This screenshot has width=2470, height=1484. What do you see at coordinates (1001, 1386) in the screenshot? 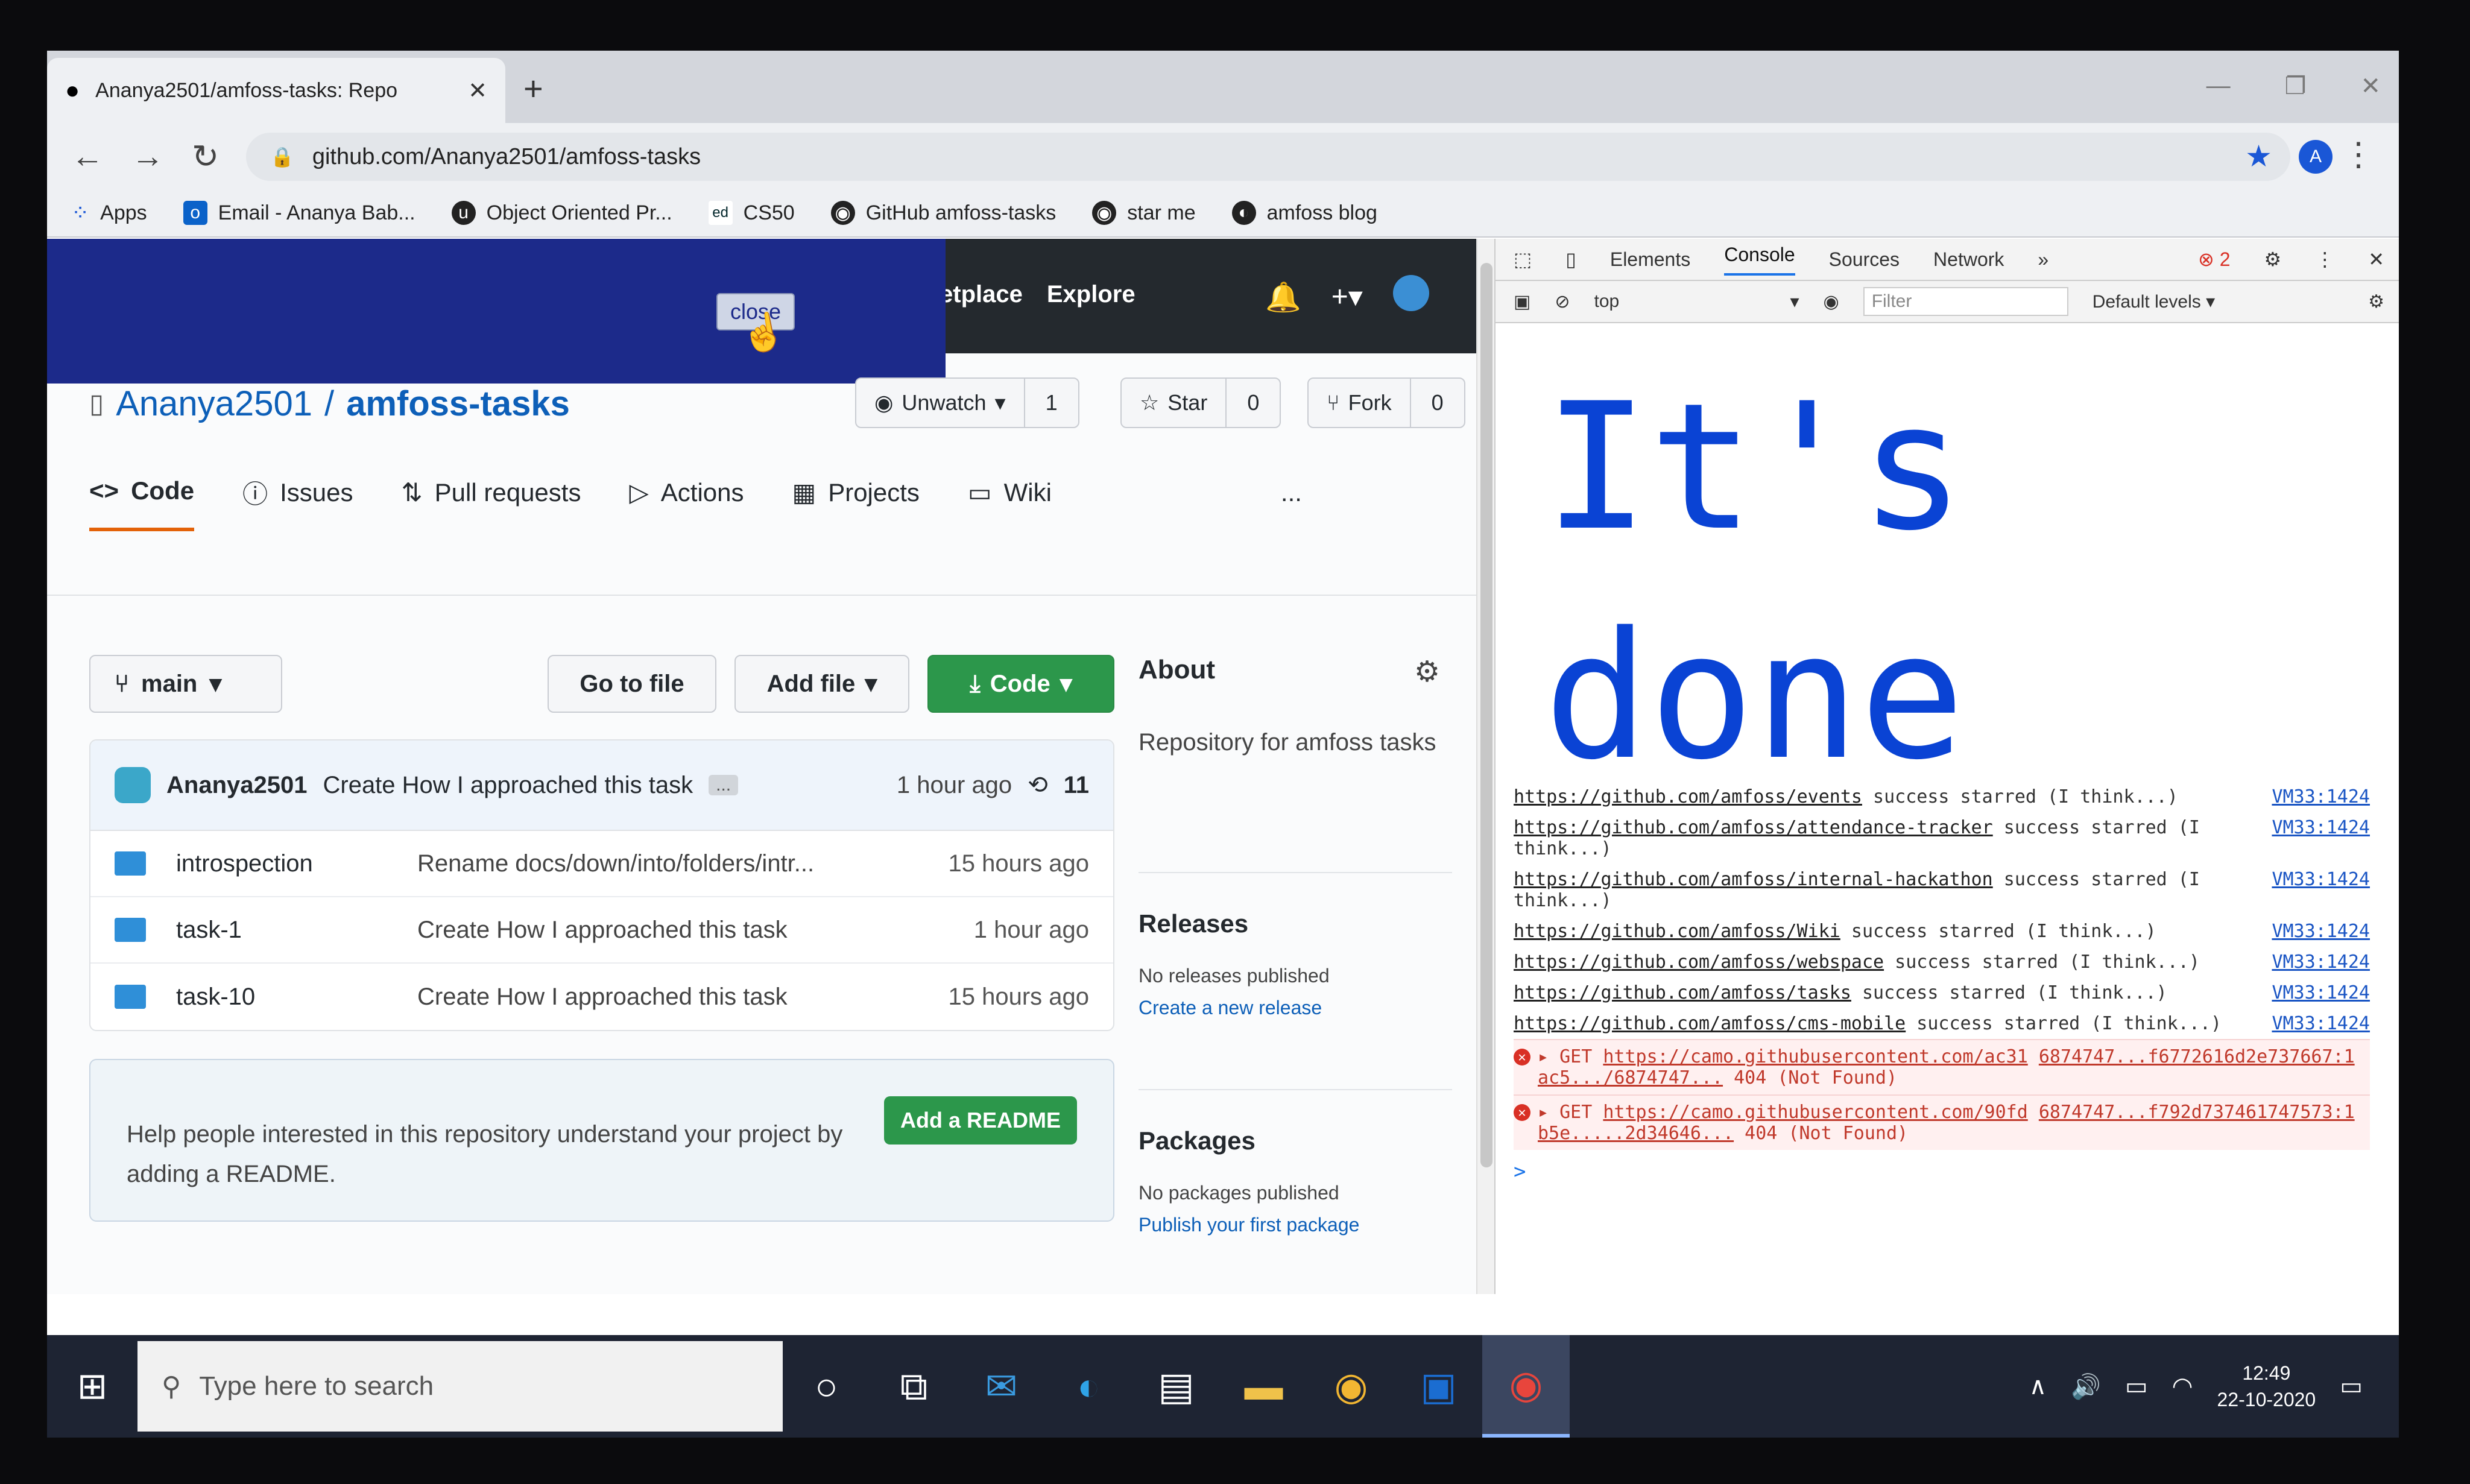
I see `mail-icon: ✉` at bounding box center [1001, 1386].